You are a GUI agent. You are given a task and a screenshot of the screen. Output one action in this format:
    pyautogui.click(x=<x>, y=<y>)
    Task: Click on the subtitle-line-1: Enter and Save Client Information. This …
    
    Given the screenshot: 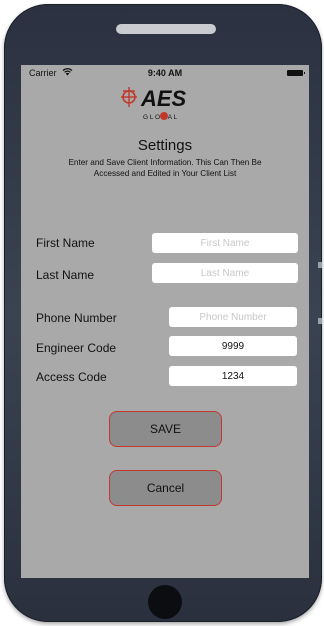 What is the action you would take?
    pyautogui.click(x=165, y=162)
    